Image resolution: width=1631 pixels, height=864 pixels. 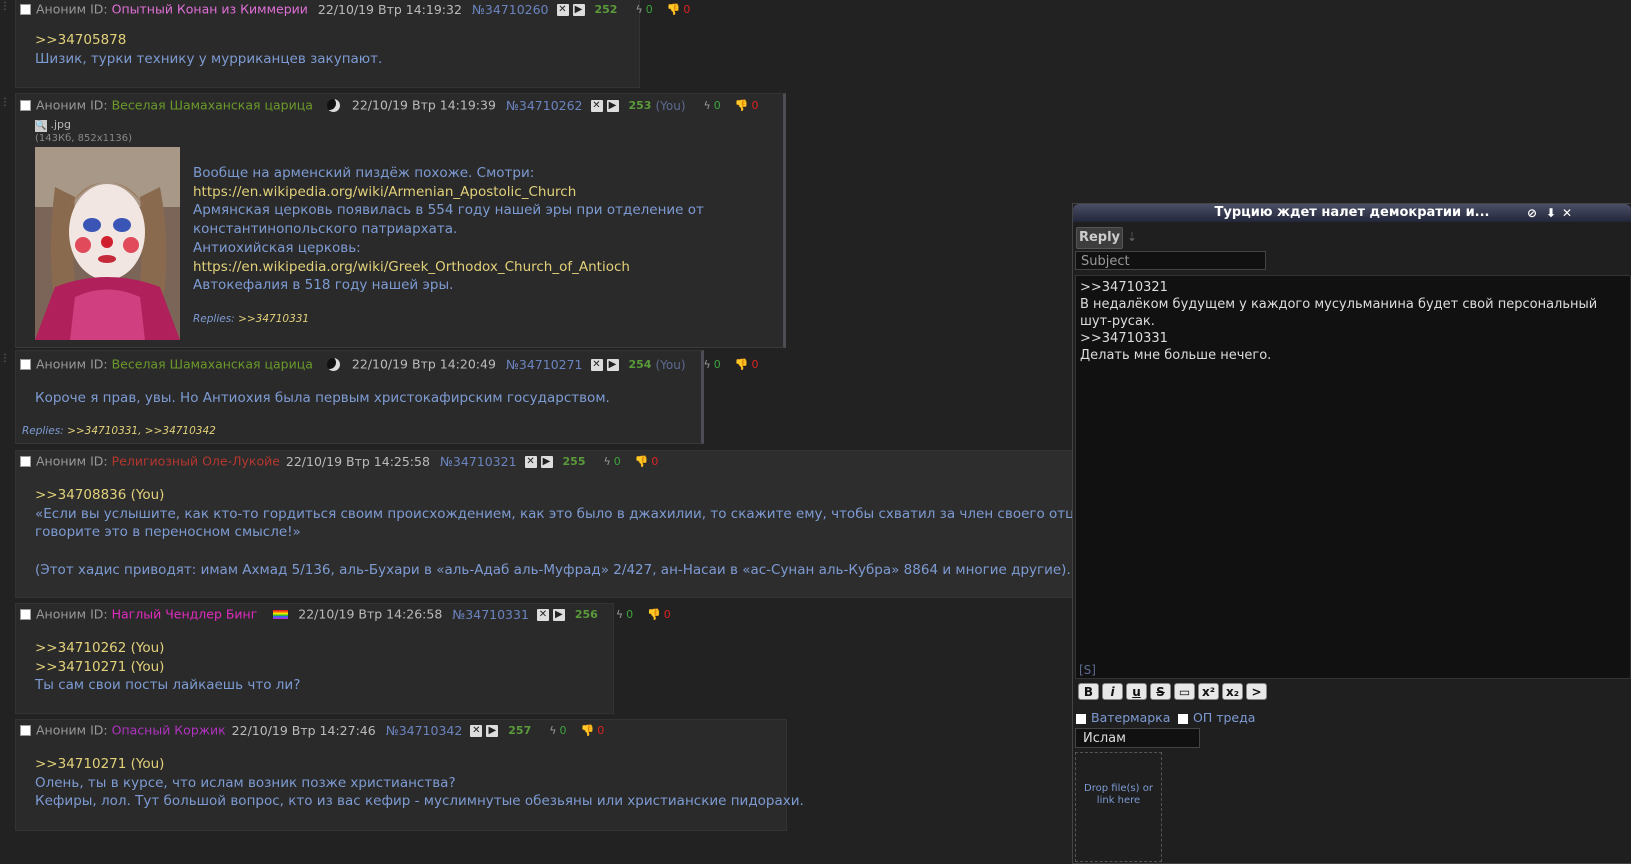 What do you see at coordinates (586, 614) in the screenshot?
I see `post-count: 256` at bounding box center [586, 614].